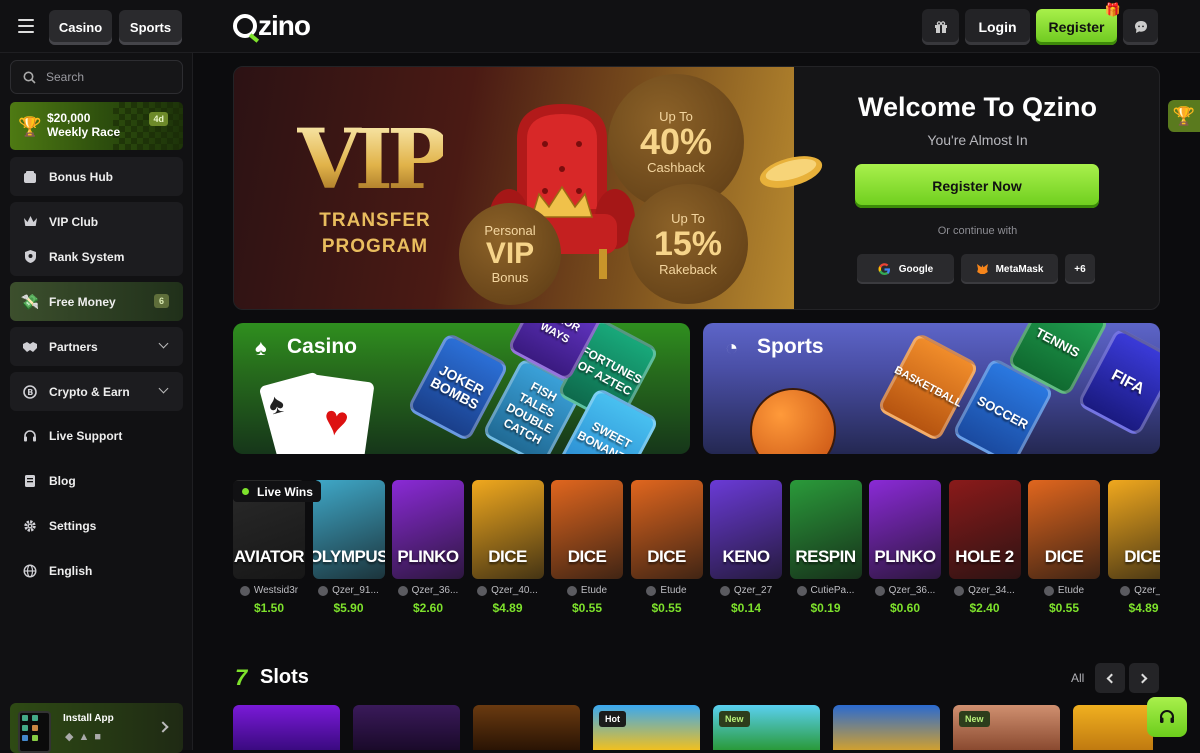  I want to click on slots-prev-button, so click(1110, 678).